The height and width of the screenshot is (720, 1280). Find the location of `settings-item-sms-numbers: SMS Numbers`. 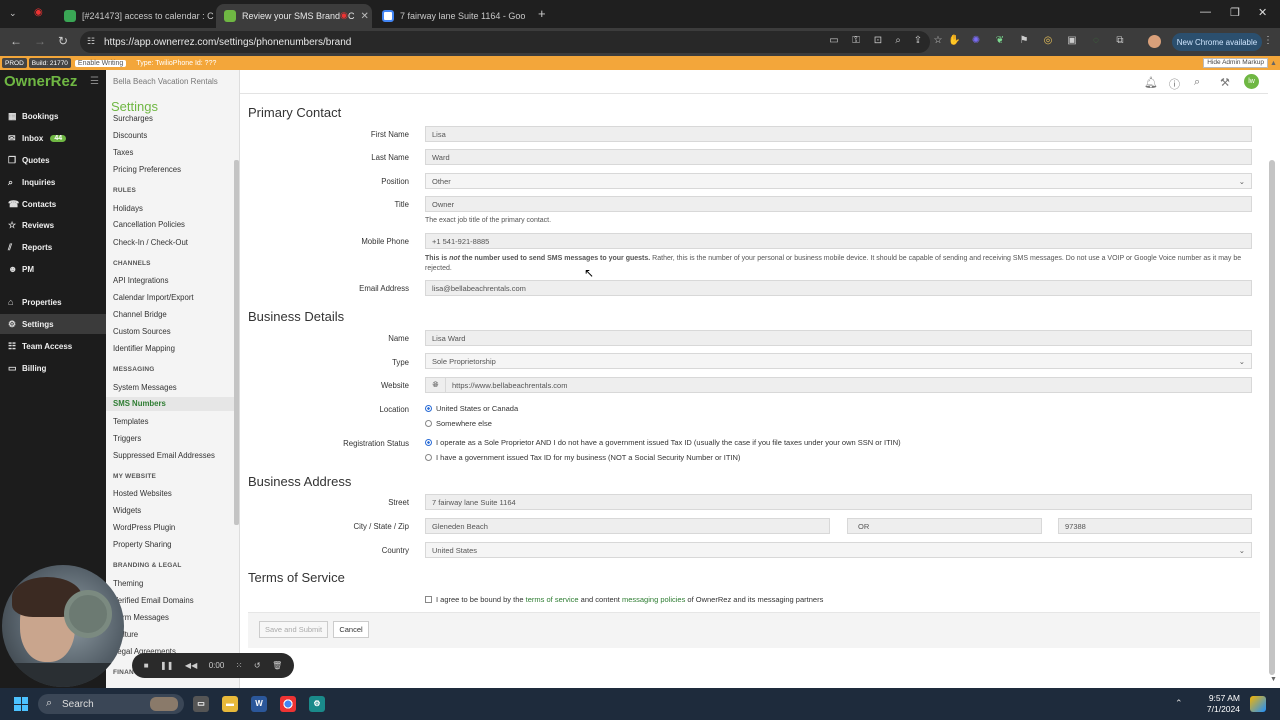

settings-item-sms-numbers: SMS Numbers is located at coordinates (171, 404).